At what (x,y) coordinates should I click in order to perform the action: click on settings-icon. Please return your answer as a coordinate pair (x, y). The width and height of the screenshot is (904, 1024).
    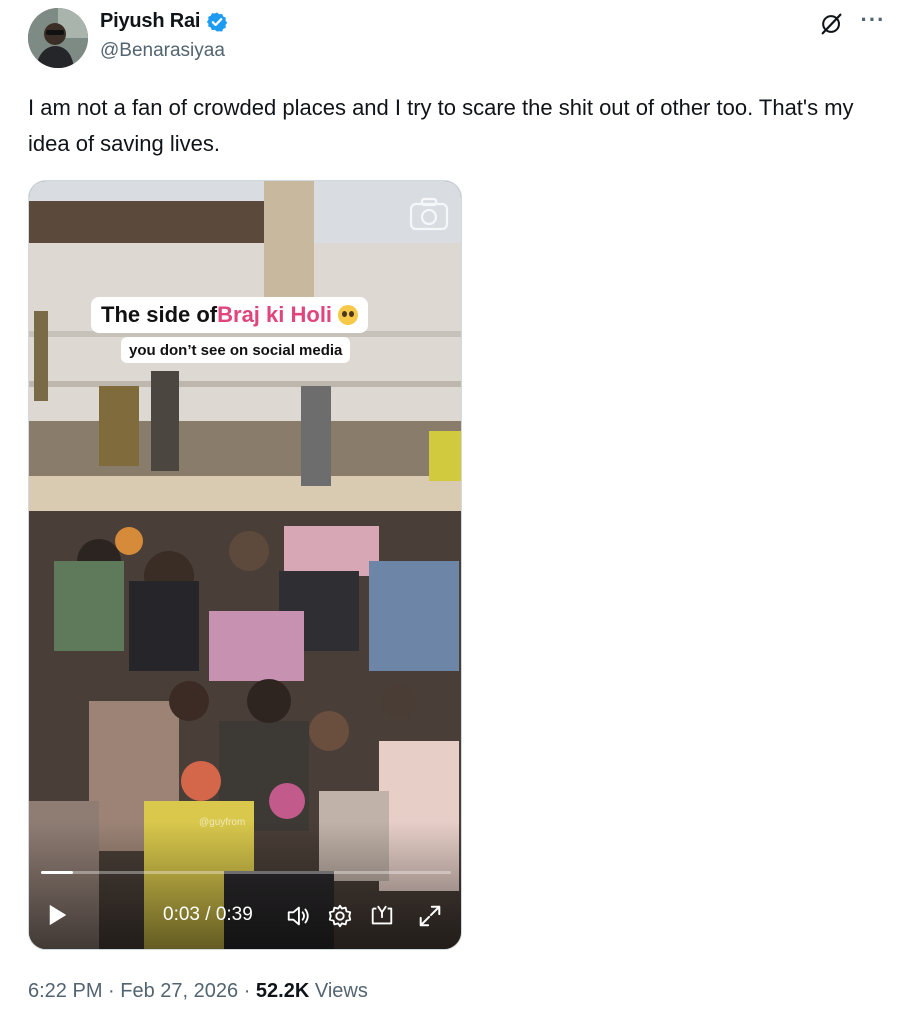
    Looking at the image, I should click on (341, 917).